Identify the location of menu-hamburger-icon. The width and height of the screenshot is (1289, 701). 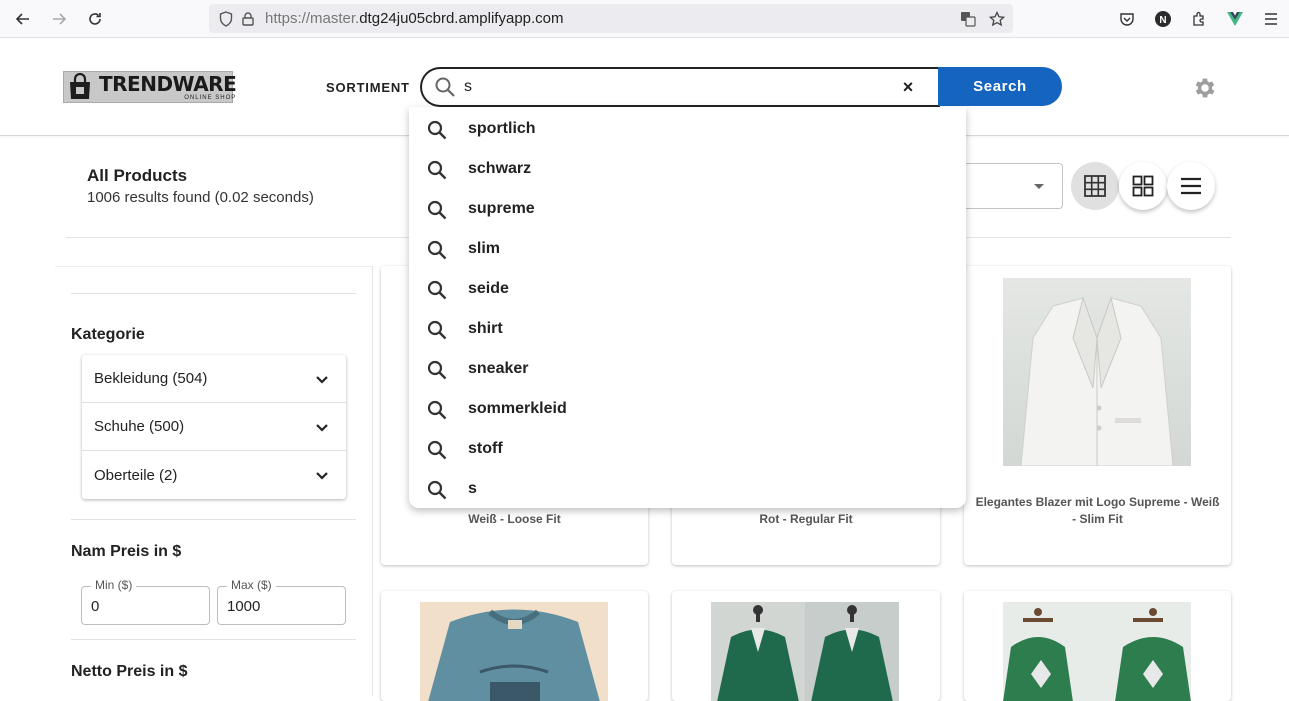
(1271, 19).